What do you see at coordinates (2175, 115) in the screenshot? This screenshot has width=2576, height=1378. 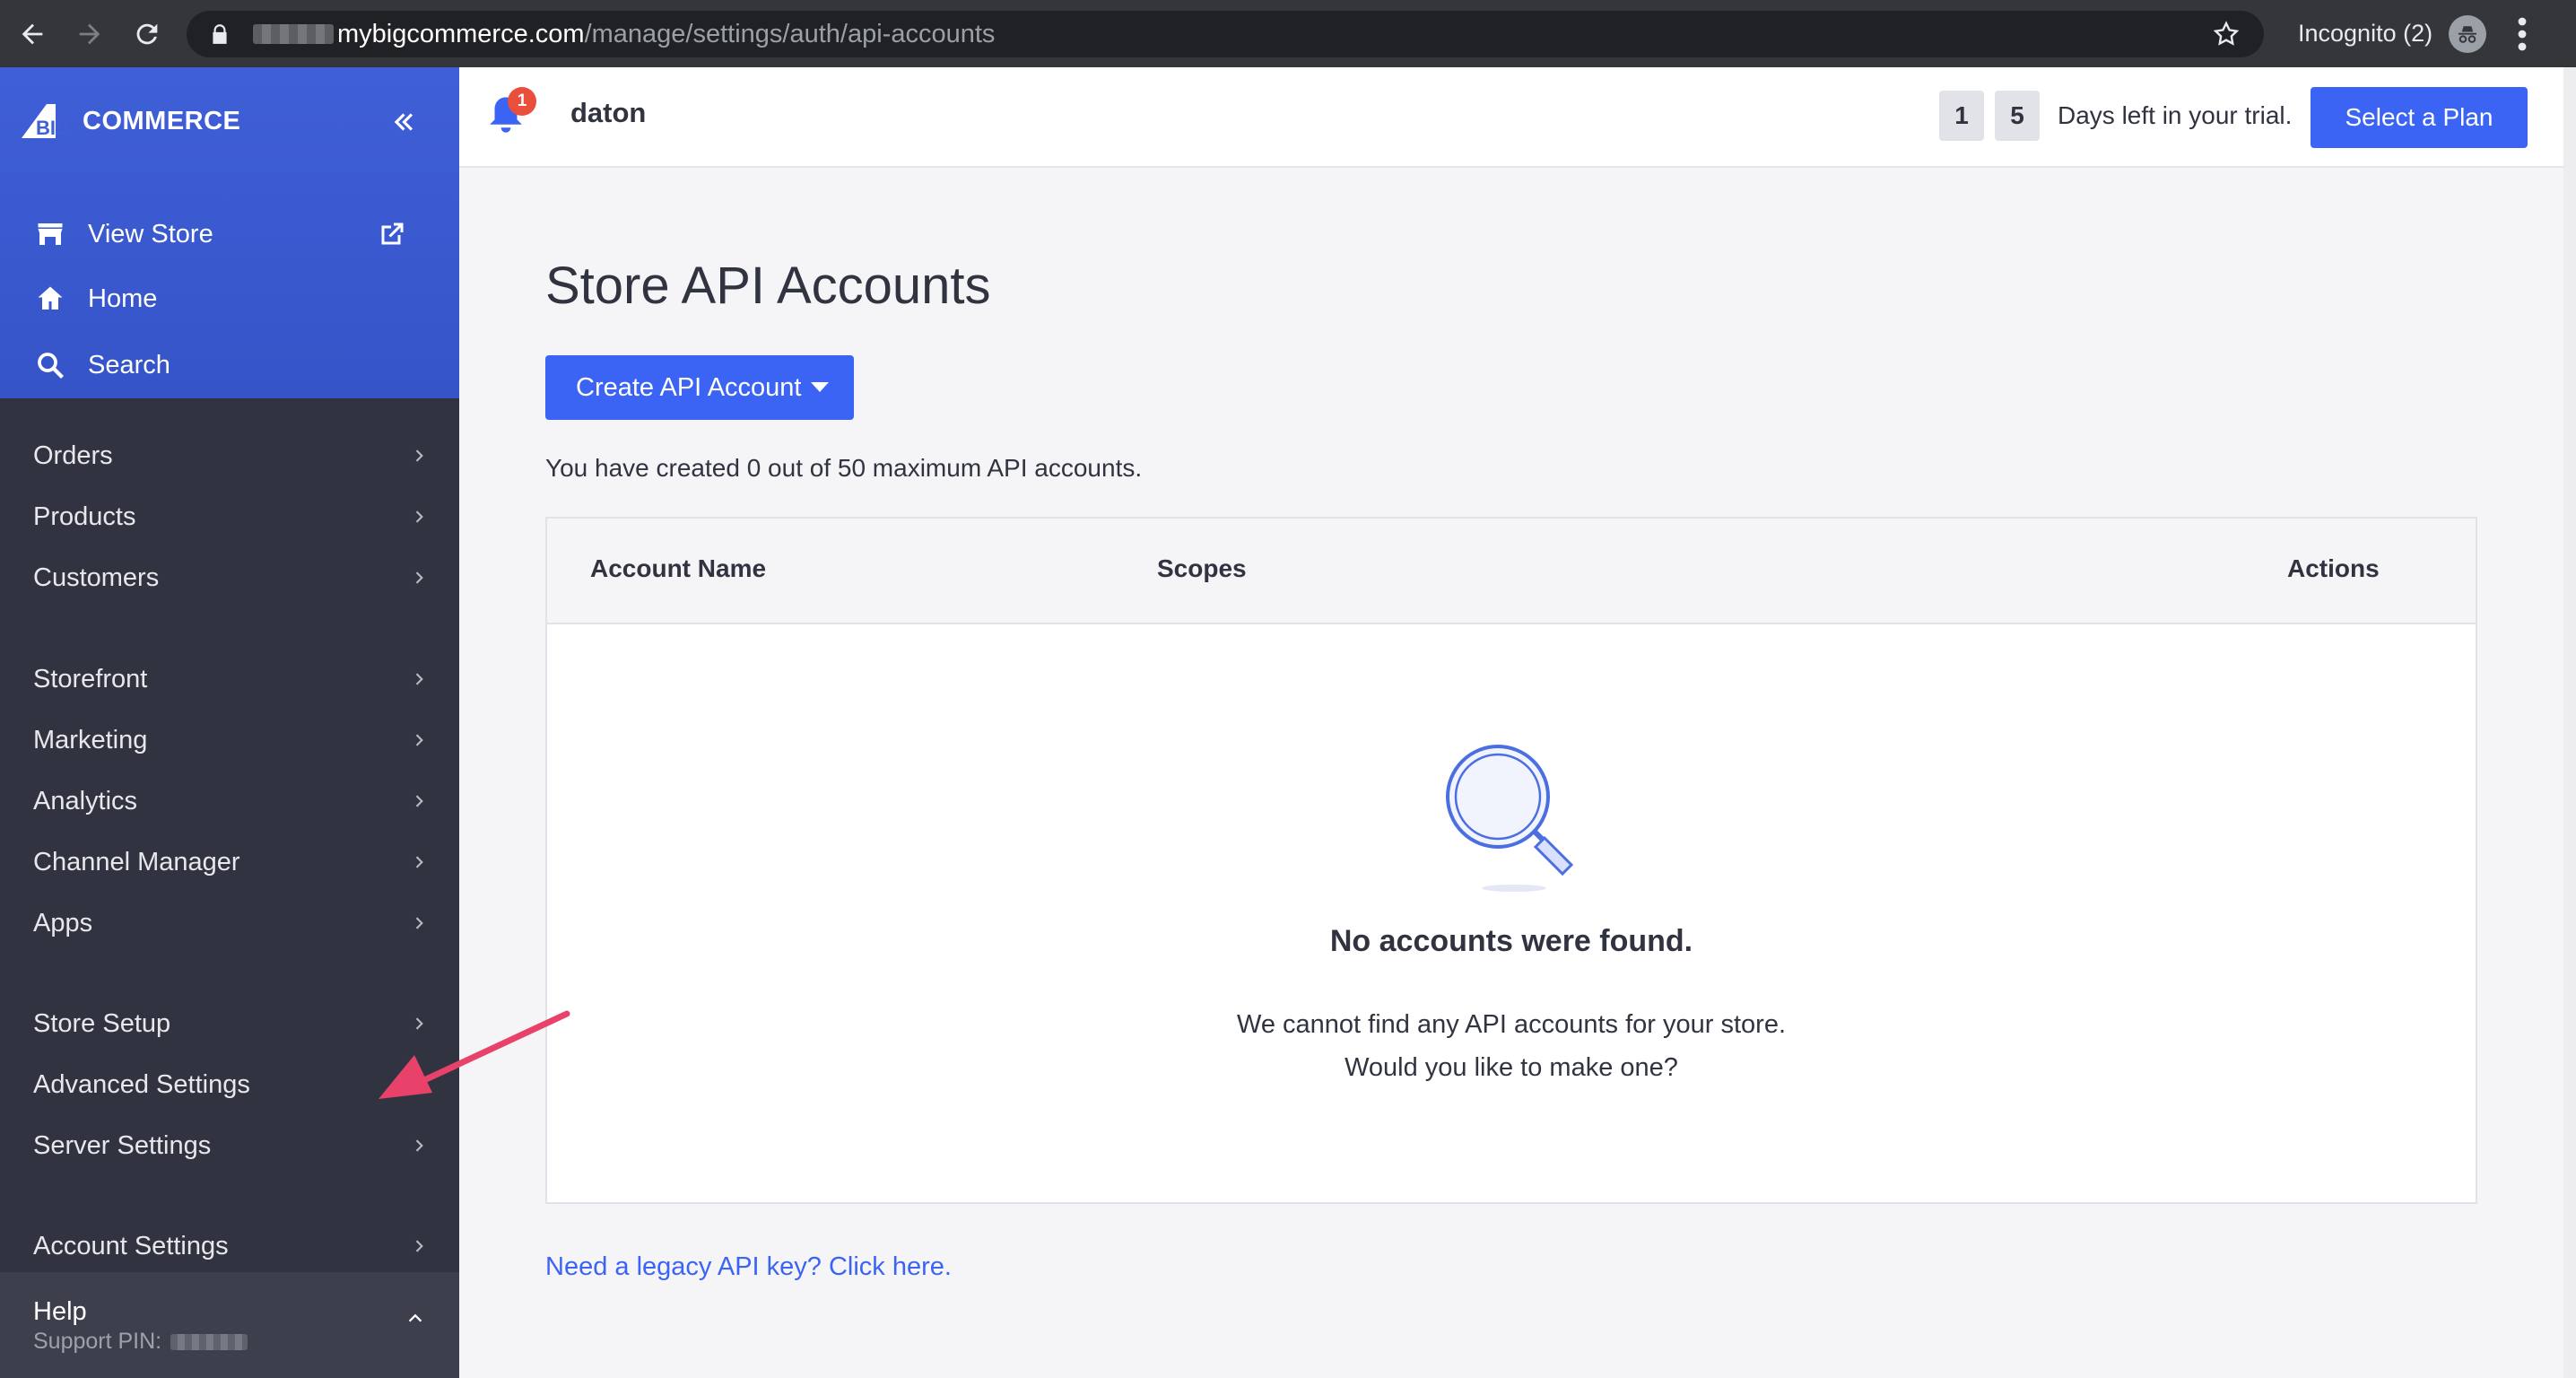 I see `trial-text: Days left in your trial.` at bounding box center [2175, 115].